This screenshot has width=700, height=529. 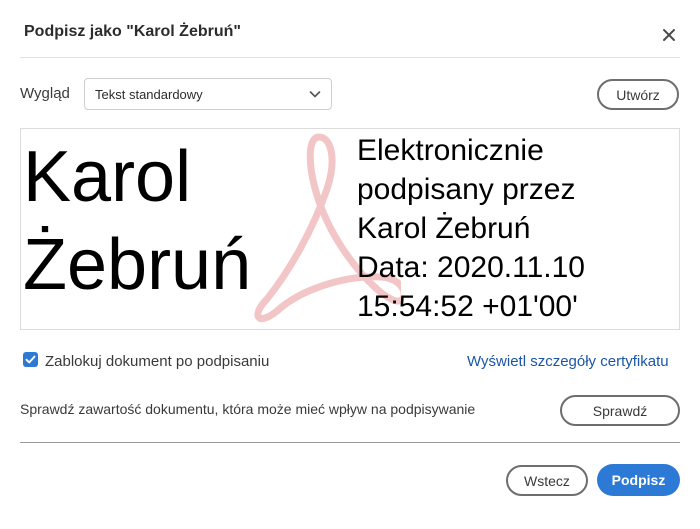 What do you see at coordinates (547, 480) in the screenshot?
I see `back-button: Wstecz` at bounding box center [547, 480].